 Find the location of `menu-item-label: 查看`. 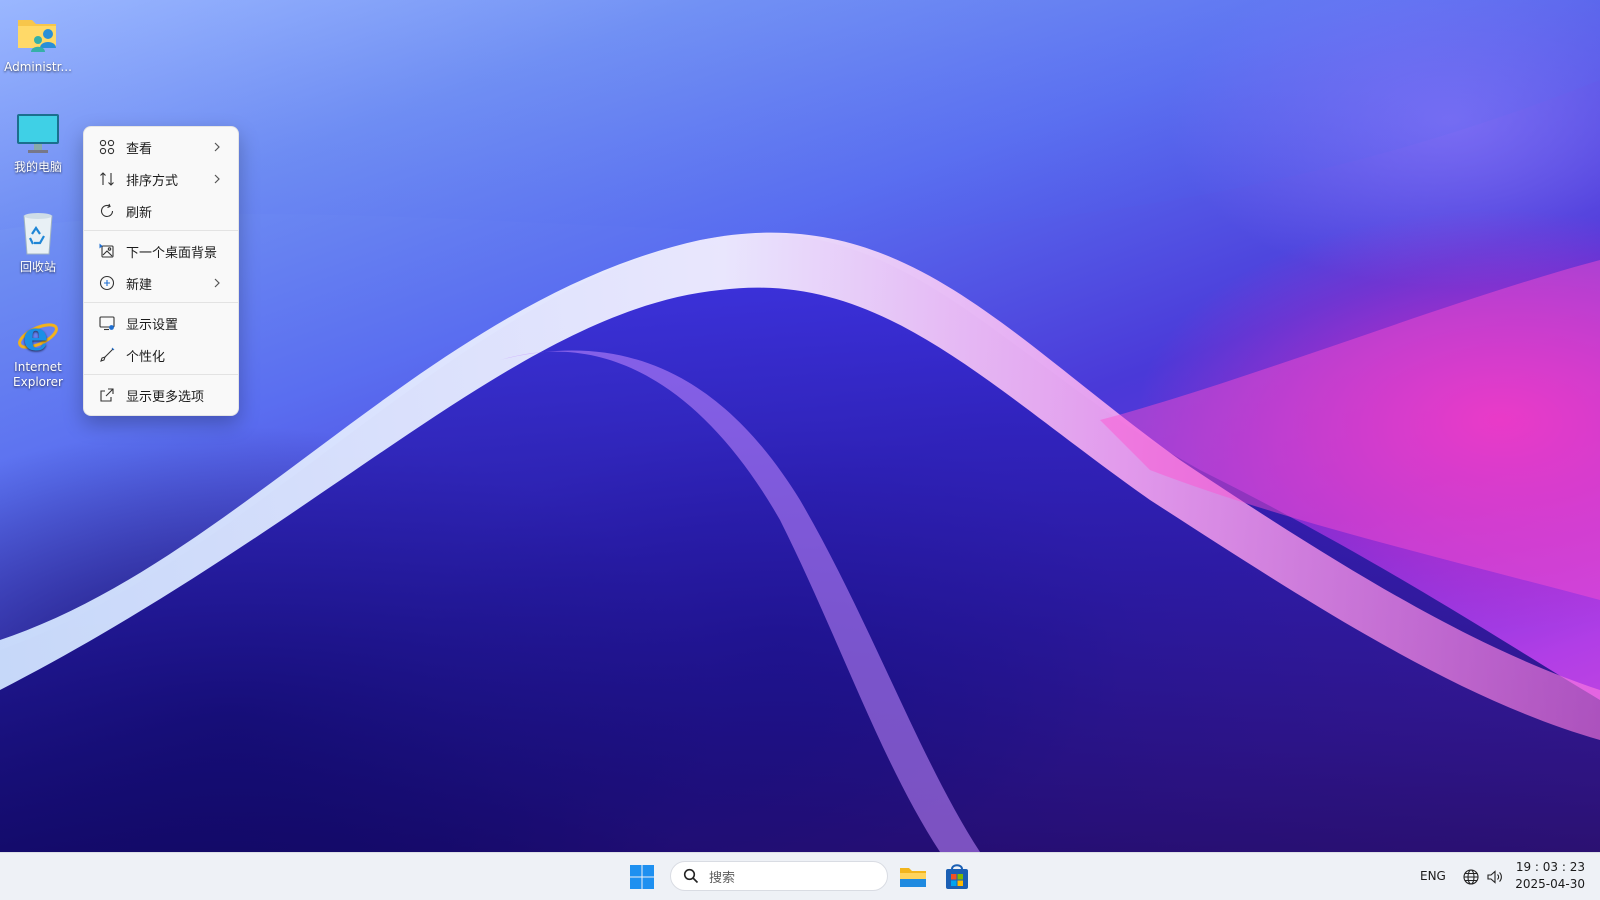

menu-item-label: 查看 is located at coordinates (139, 149).